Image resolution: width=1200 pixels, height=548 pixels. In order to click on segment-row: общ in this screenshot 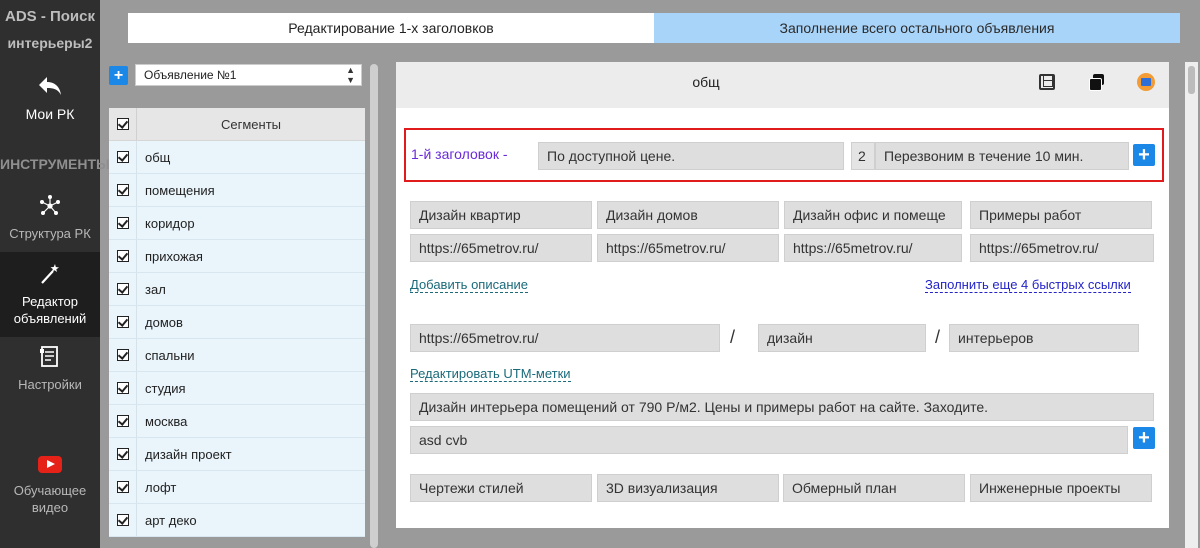, I will do `click(237, 157)`.